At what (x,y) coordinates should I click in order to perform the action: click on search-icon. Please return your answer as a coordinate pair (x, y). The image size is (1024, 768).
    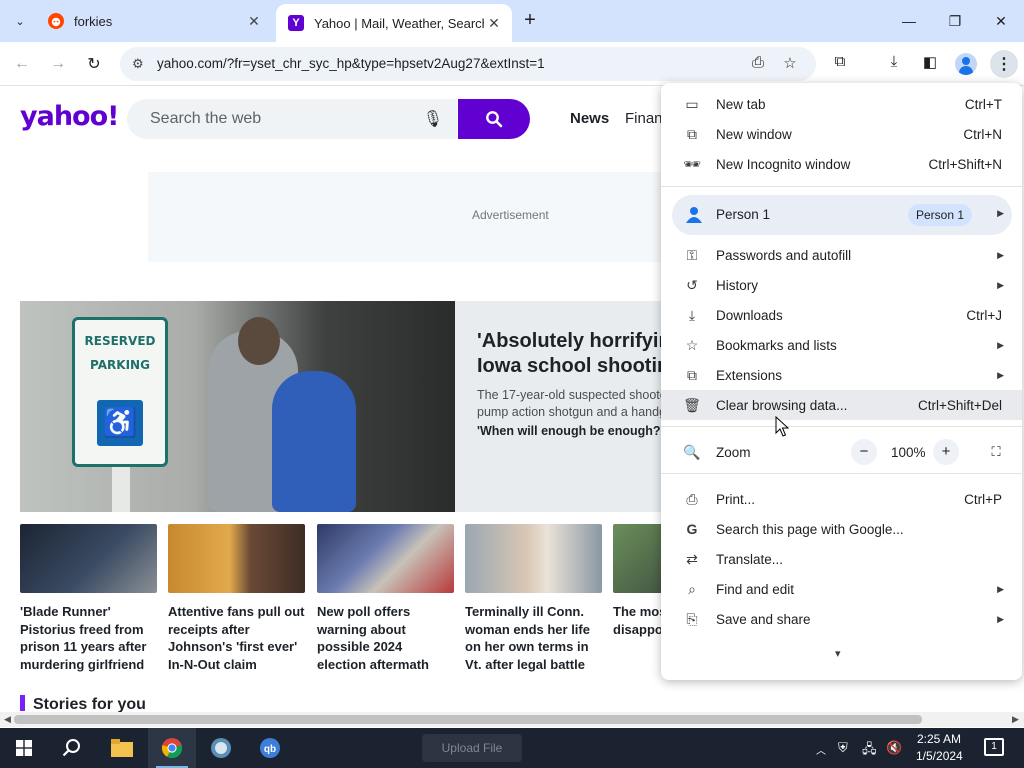
    Looking at the image, I should click on (71, 748).